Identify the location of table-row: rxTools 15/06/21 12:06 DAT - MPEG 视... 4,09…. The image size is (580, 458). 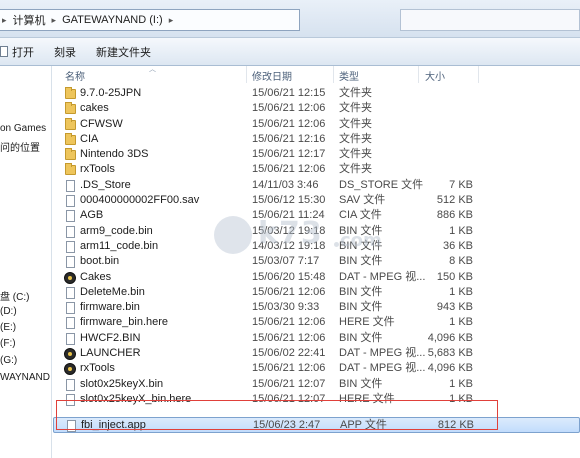
(316, 368).